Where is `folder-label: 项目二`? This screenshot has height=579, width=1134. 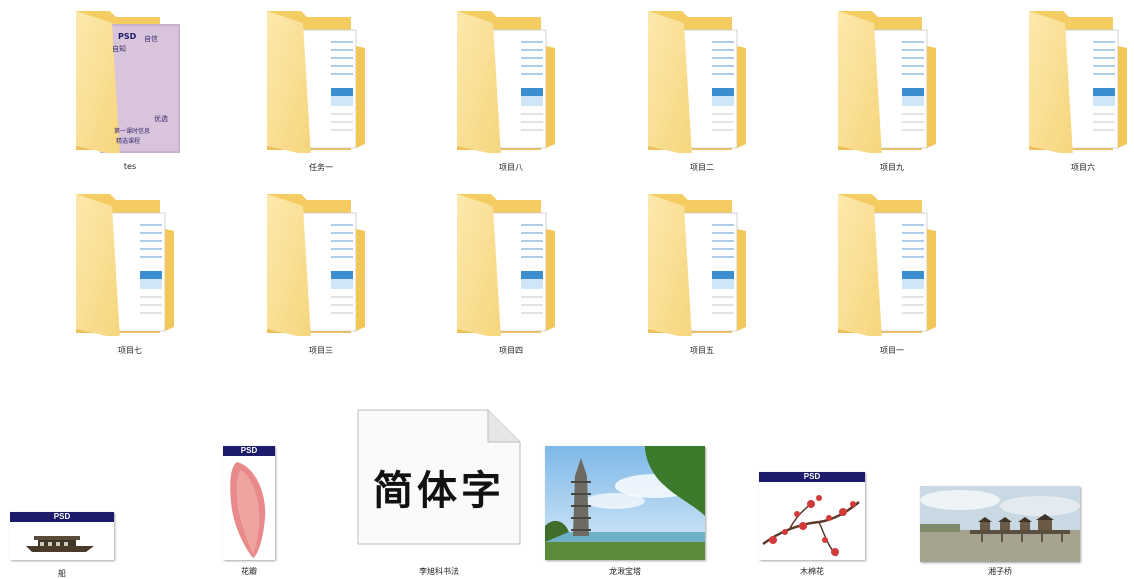
folder-label: 项目二 is located at coordinates (702, 167).